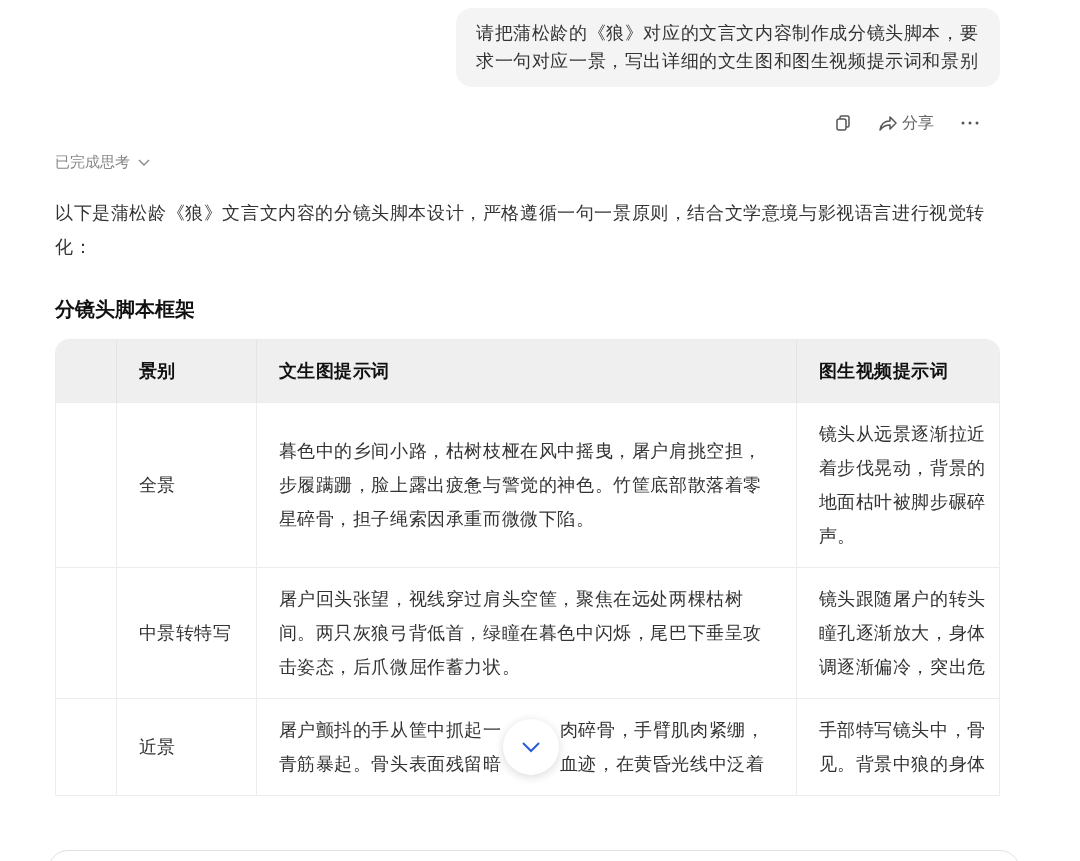  Describe the element at coordinates (888, 123) in the screenshot. I see `share-arrow-icon` at that location.